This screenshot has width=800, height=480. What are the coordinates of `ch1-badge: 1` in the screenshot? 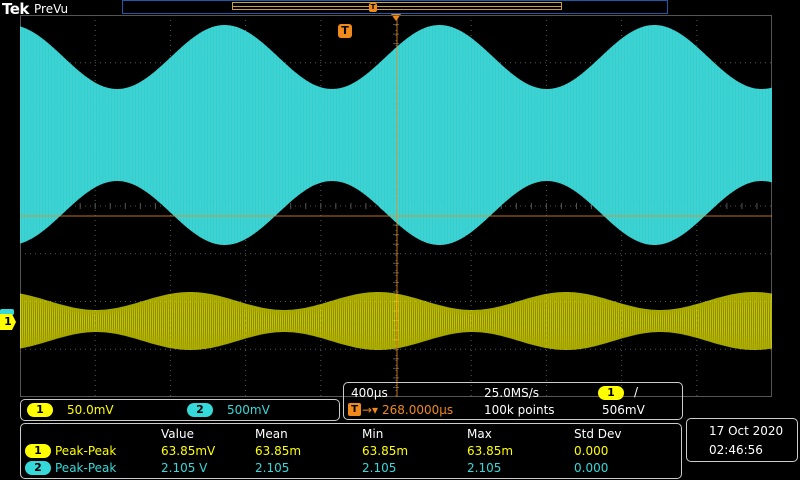 It's located at (40, 410).